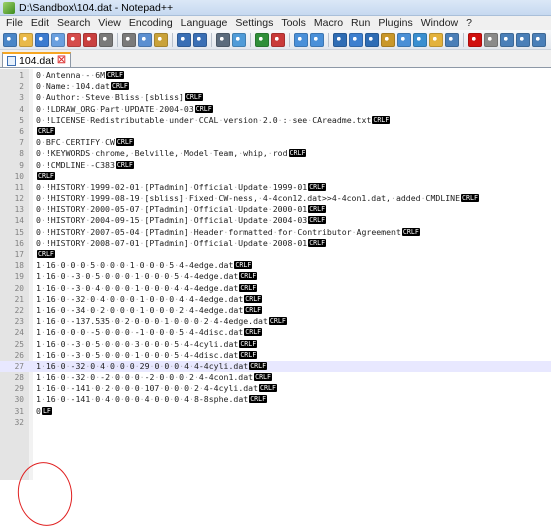 This screenshot has height=530, width=551. Describe the element at coordinates (275, 97) in the screenshot. I see `editor-line: 3 0·Author:·Steve·Bliss·[sbliss] CRLF` at that location.